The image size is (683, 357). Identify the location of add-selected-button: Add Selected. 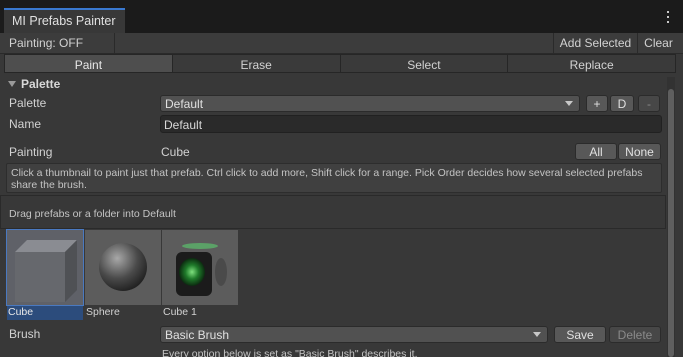
(595, 43).